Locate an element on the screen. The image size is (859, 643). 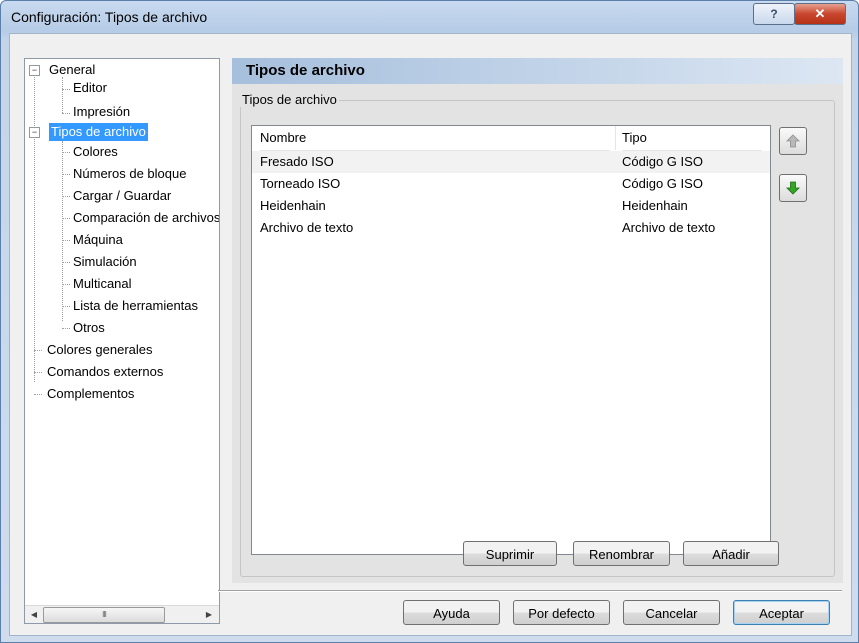
footer-separator is located at coordinates (530, 591).